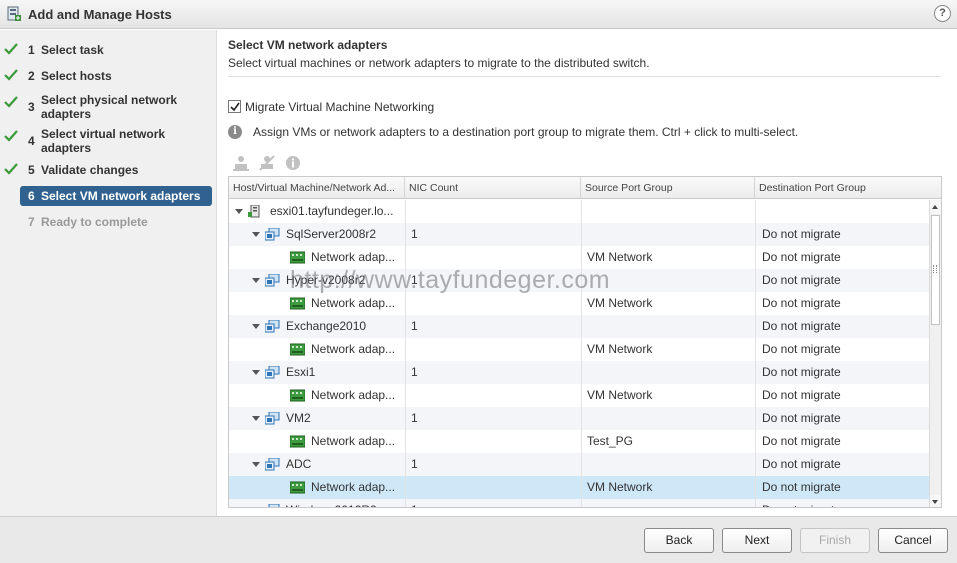  I want to click on cancel-button: Cancel, so click(913, 540).